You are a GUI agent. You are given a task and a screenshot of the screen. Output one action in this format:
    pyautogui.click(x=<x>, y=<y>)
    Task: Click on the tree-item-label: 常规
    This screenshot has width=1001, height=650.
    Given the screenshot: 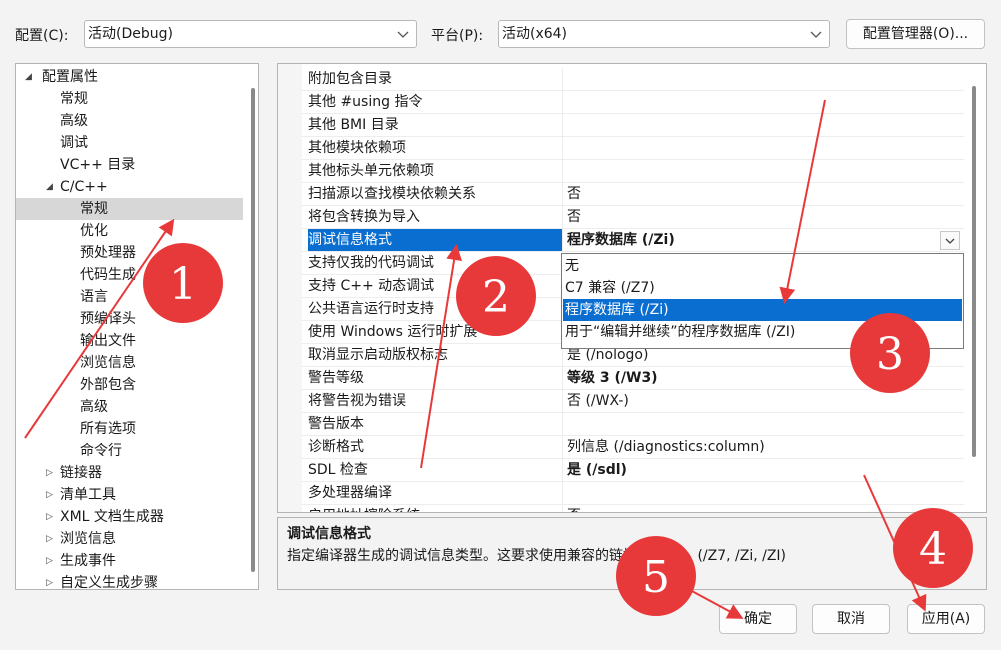 What is the action you would take?
    pyautogui.click(x=94, y=209)
    